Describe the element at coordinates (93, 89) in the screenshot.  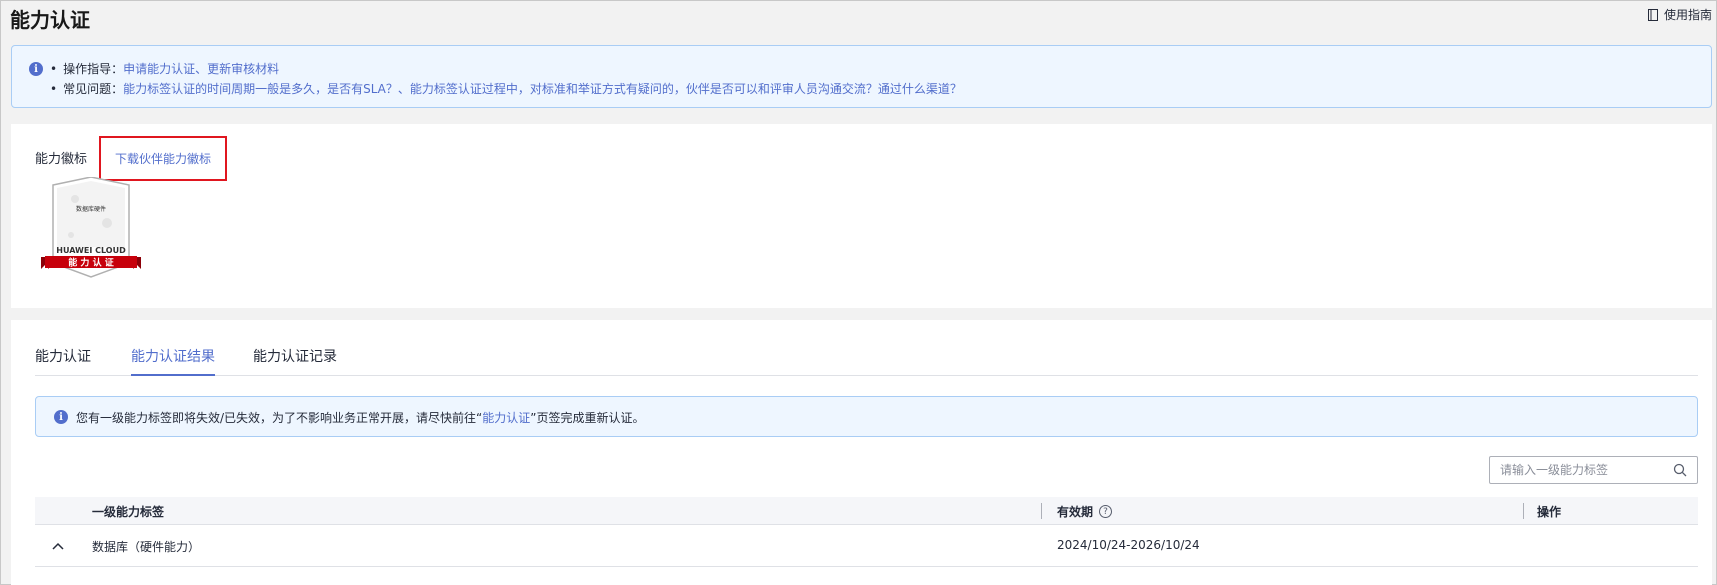
I see `notice-faq-prefix: 常见问题：` at that location.